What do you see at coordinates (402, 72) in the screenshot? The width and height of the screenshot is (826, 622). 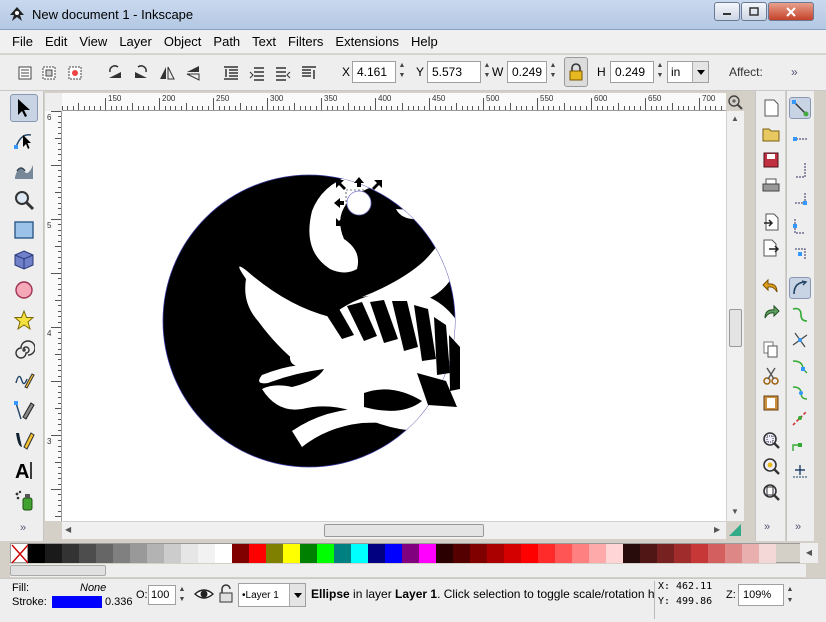 I see `x-spinner: ▲ ▼` at bounding box center [402, 72].